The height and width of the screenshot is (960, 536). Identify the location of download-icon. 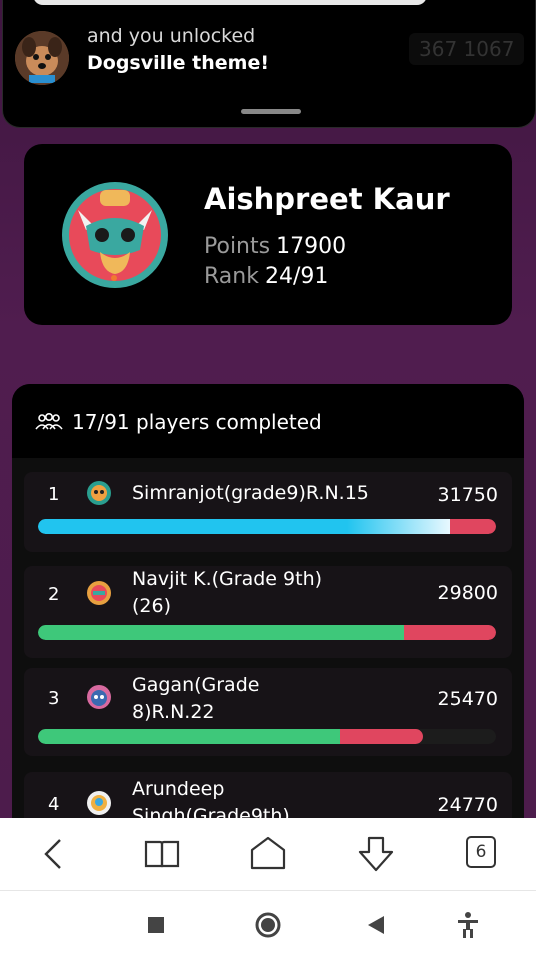
(376, 854).